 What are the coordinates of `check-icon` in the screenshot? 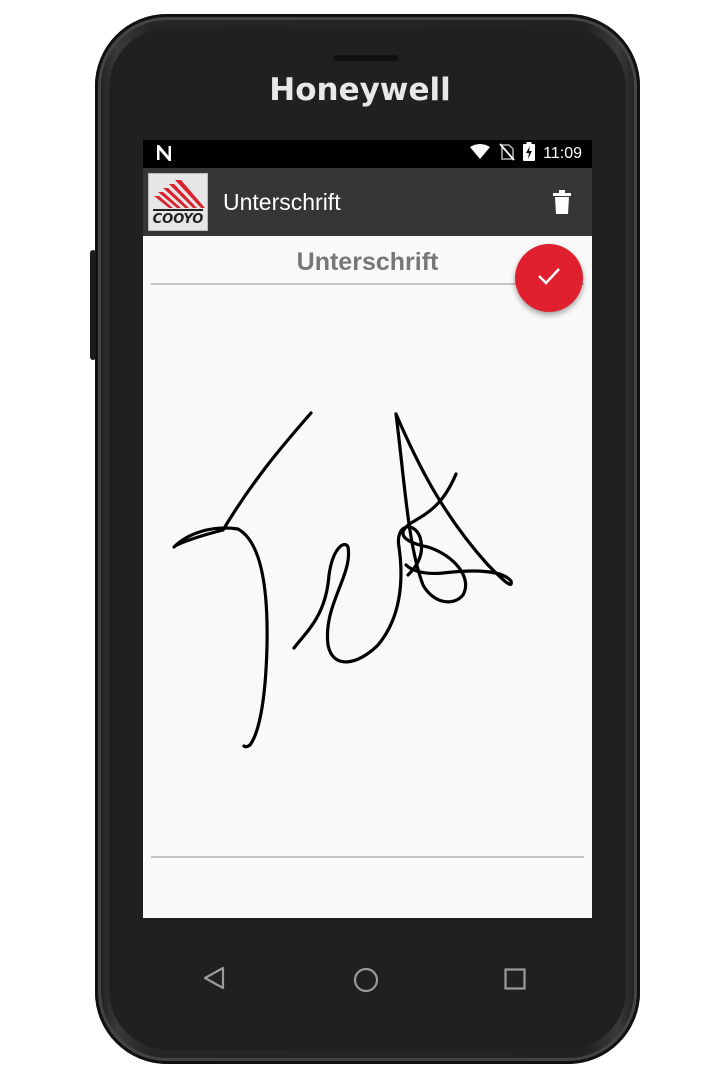 It's located at (549, 278).